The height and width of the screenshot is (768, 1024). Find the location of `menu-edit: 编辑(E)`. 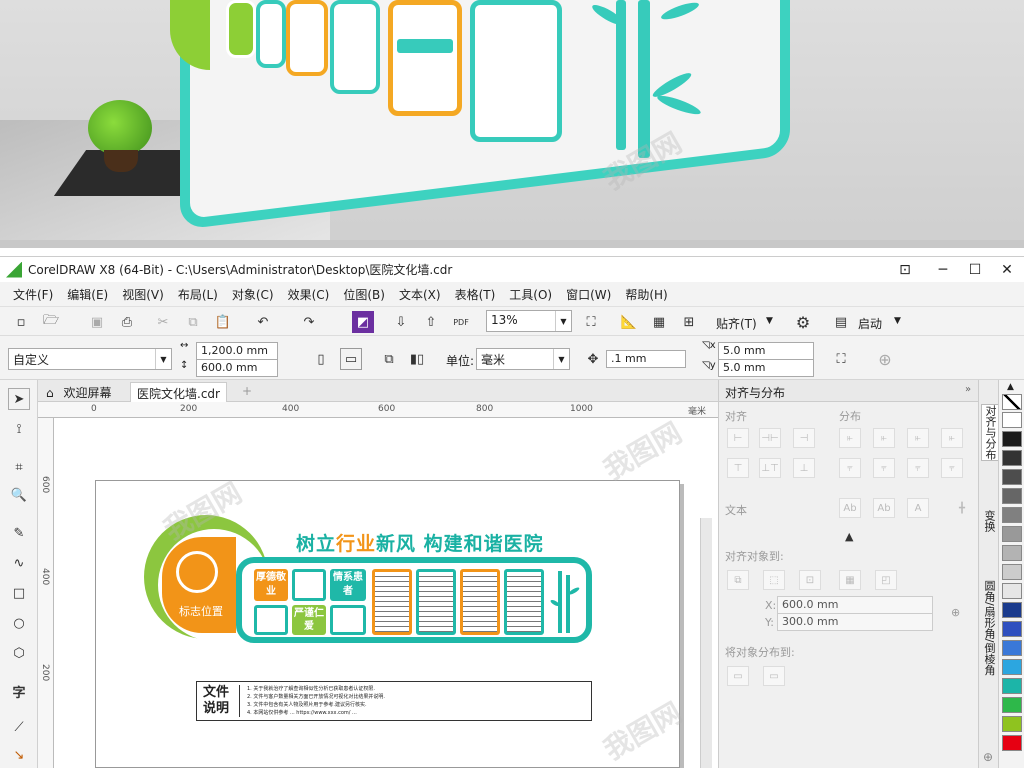

menu-edit: 编辑(E) is located at coordinates (87, 294).